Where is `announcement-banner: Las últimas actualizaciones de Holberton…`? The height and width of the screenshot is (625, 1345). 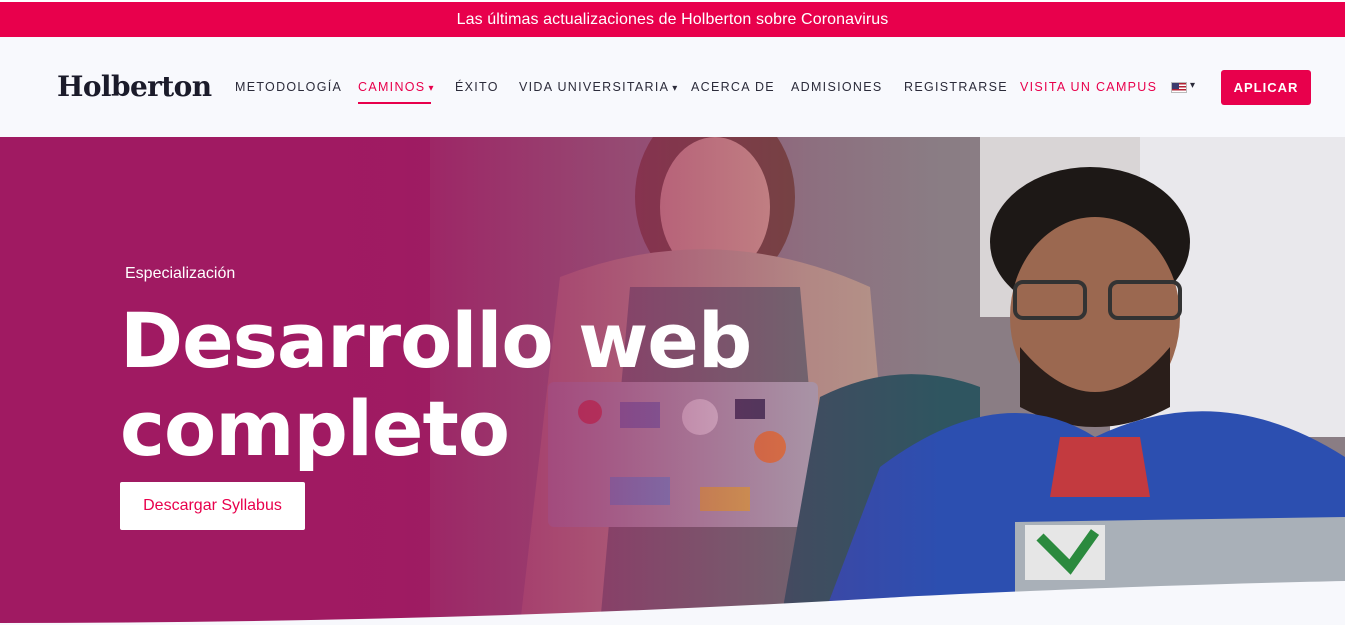 announcement-banner: Las últimas actualizaciones de Holberton… is located at coordinates (672, 19).